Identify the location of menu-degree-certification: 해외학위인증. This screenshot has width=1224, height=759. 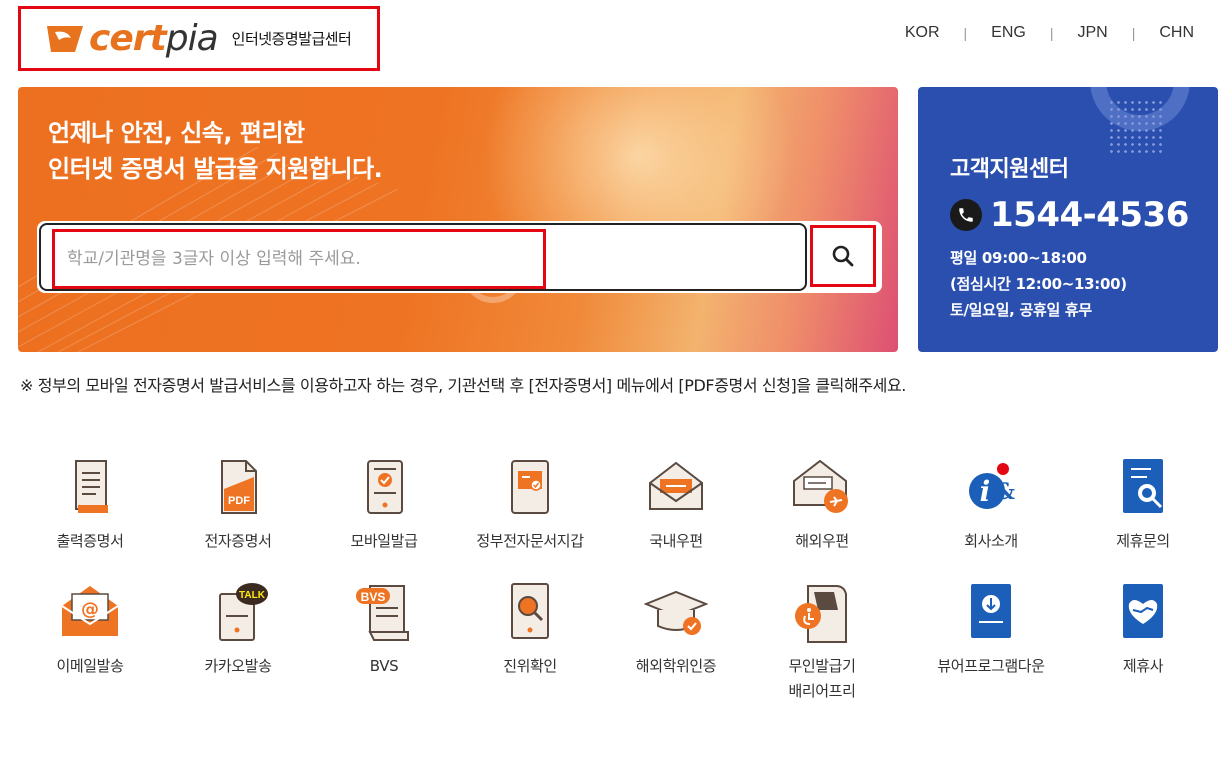
(676, 629).